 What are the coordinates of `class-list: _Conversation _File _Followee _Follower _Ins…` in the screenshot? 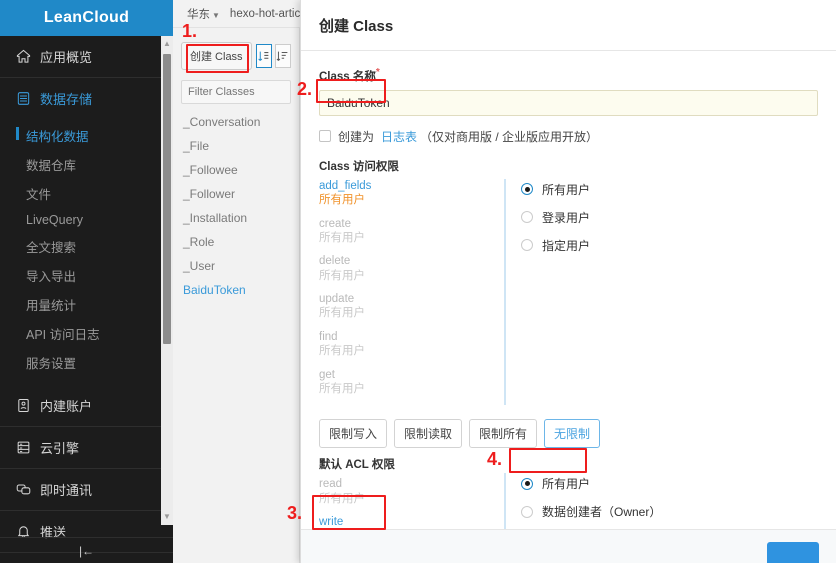 It's located at (236, 206).